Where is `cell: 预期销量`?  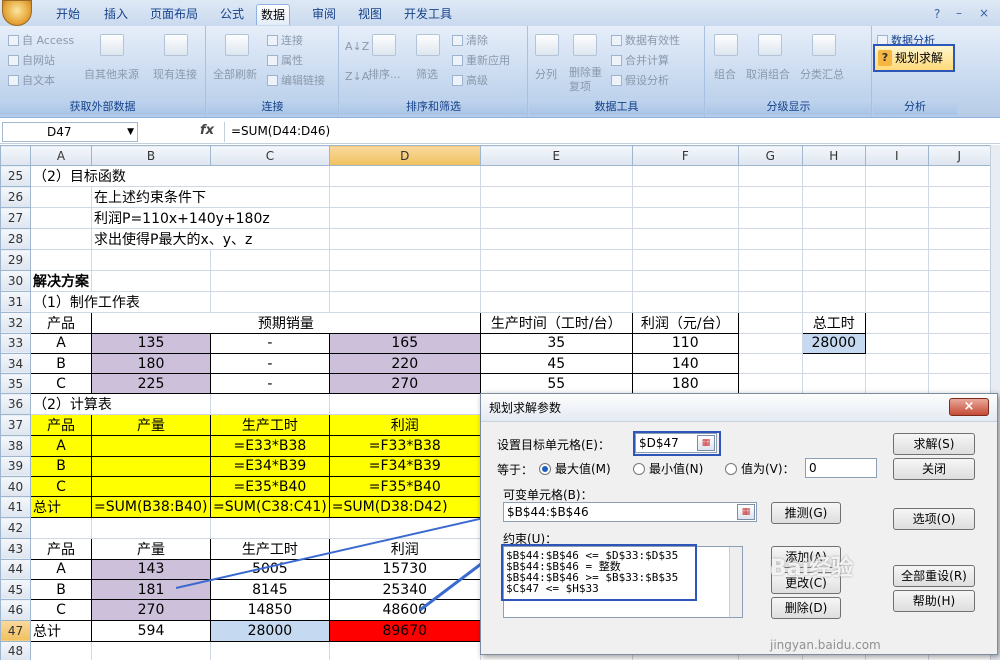
cell: 预期销量 is located at coordinates (286, 322).